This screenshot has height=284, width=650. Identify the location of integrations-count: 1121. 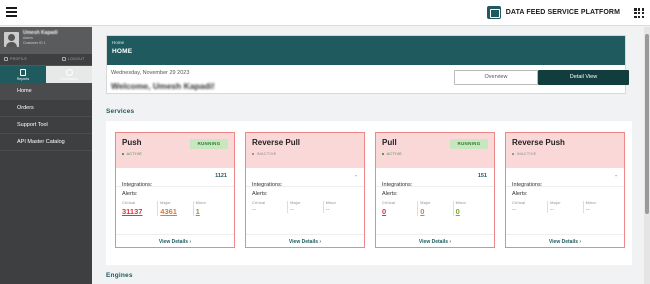
(221, 176).